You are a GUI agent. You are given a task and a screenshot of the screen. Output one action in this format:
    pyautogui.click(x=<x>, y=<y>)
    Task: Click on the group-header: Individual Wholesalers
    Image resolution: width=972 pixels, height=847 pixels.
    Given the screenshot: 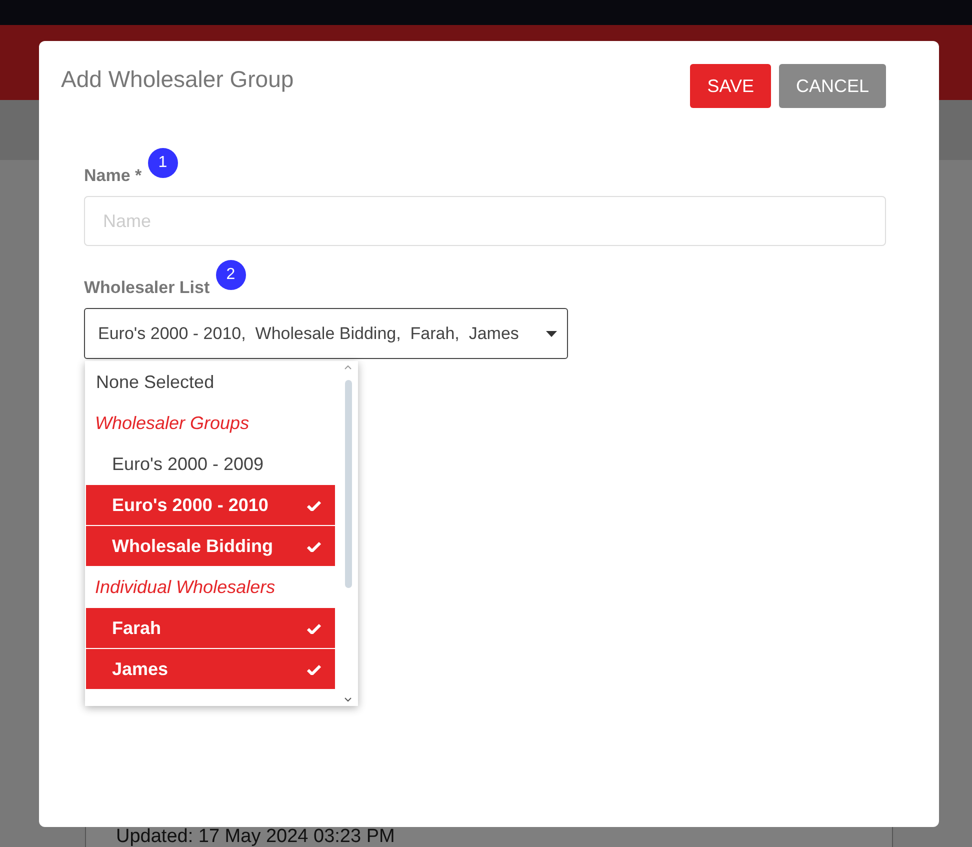 What is the action you would take?
    pyautogui.click(x=185, y=587)
    